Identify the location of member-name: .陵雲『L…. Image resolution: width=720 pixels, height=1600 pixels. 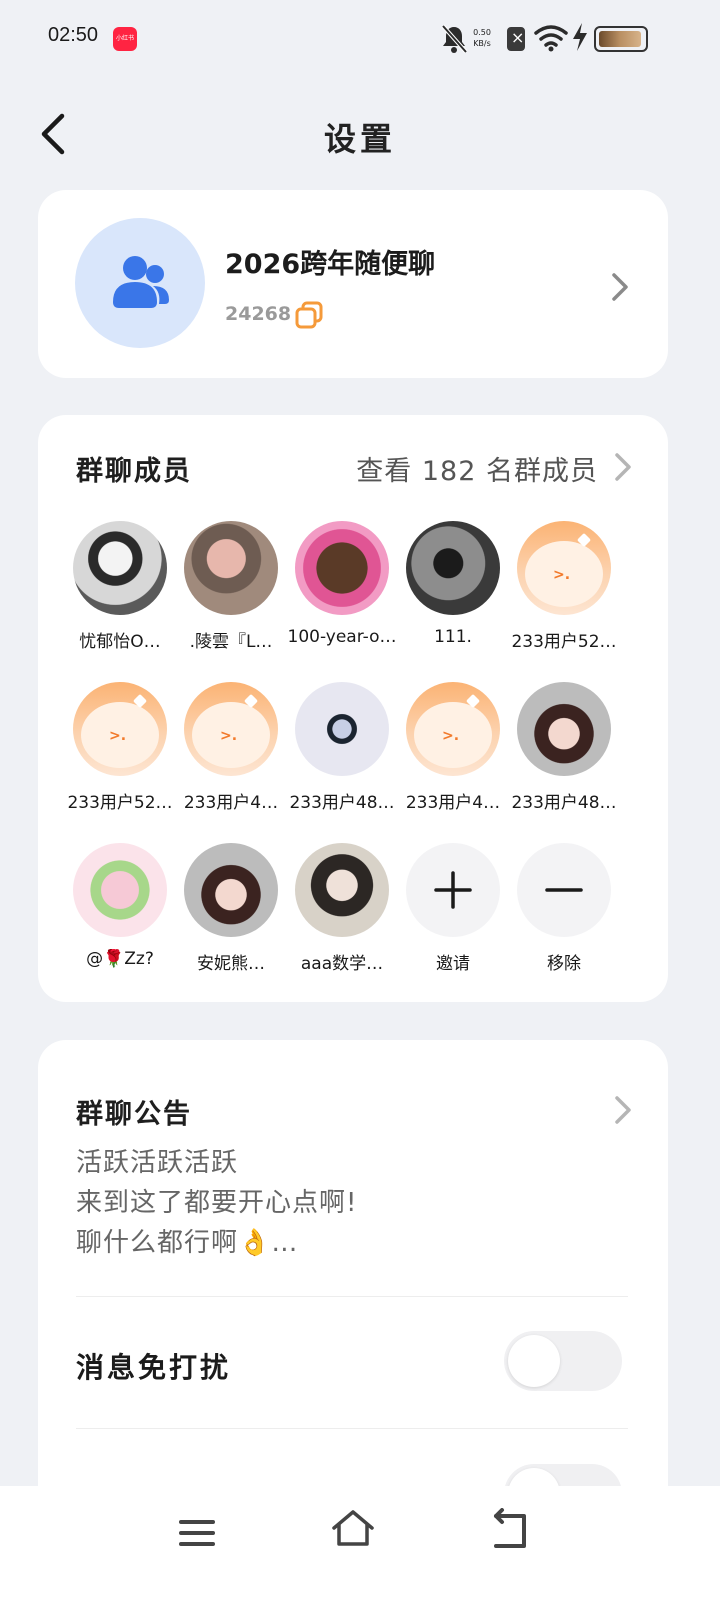
(231, 642).